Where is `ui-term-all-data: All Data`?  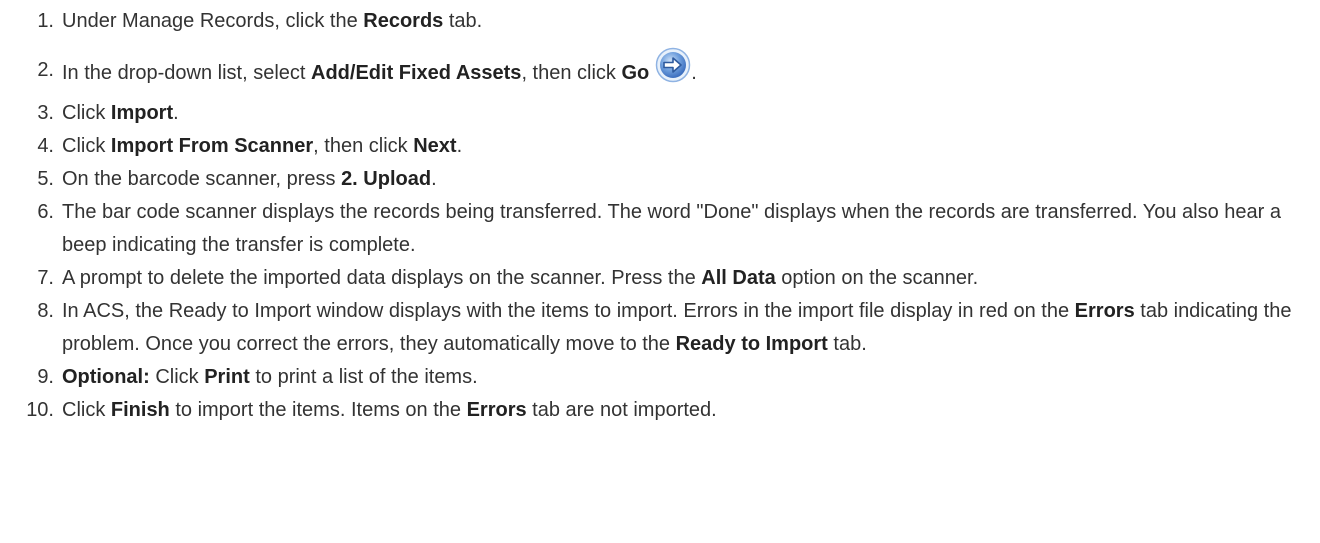 ui-term-all-data: All Data is located at coordinates (738, 278).